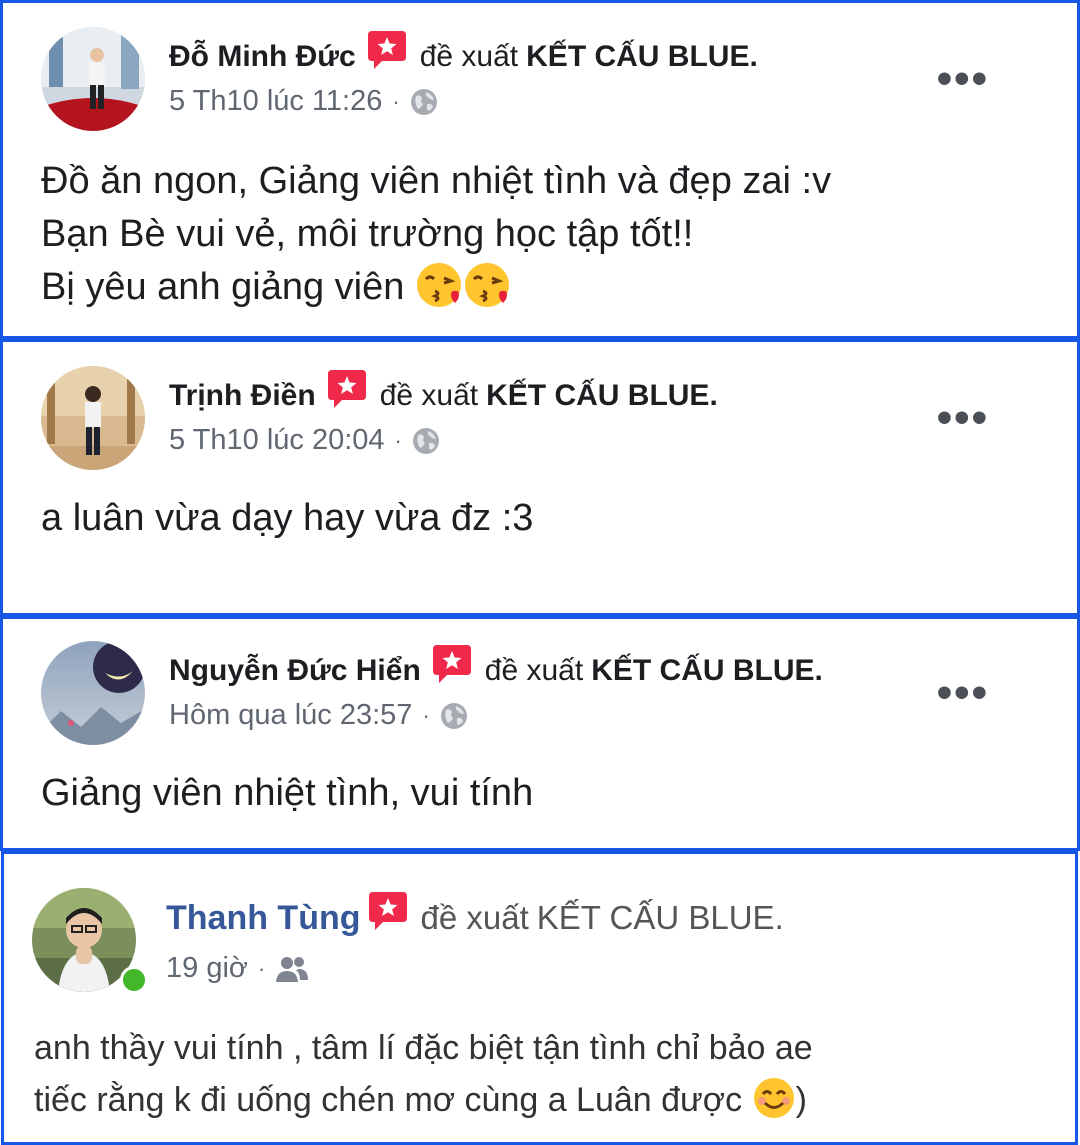 This screenshot has width=1080, height=1145. I want to click on post-meta: 5 Th10 lúc 20:04 ·, so click(304, 440).